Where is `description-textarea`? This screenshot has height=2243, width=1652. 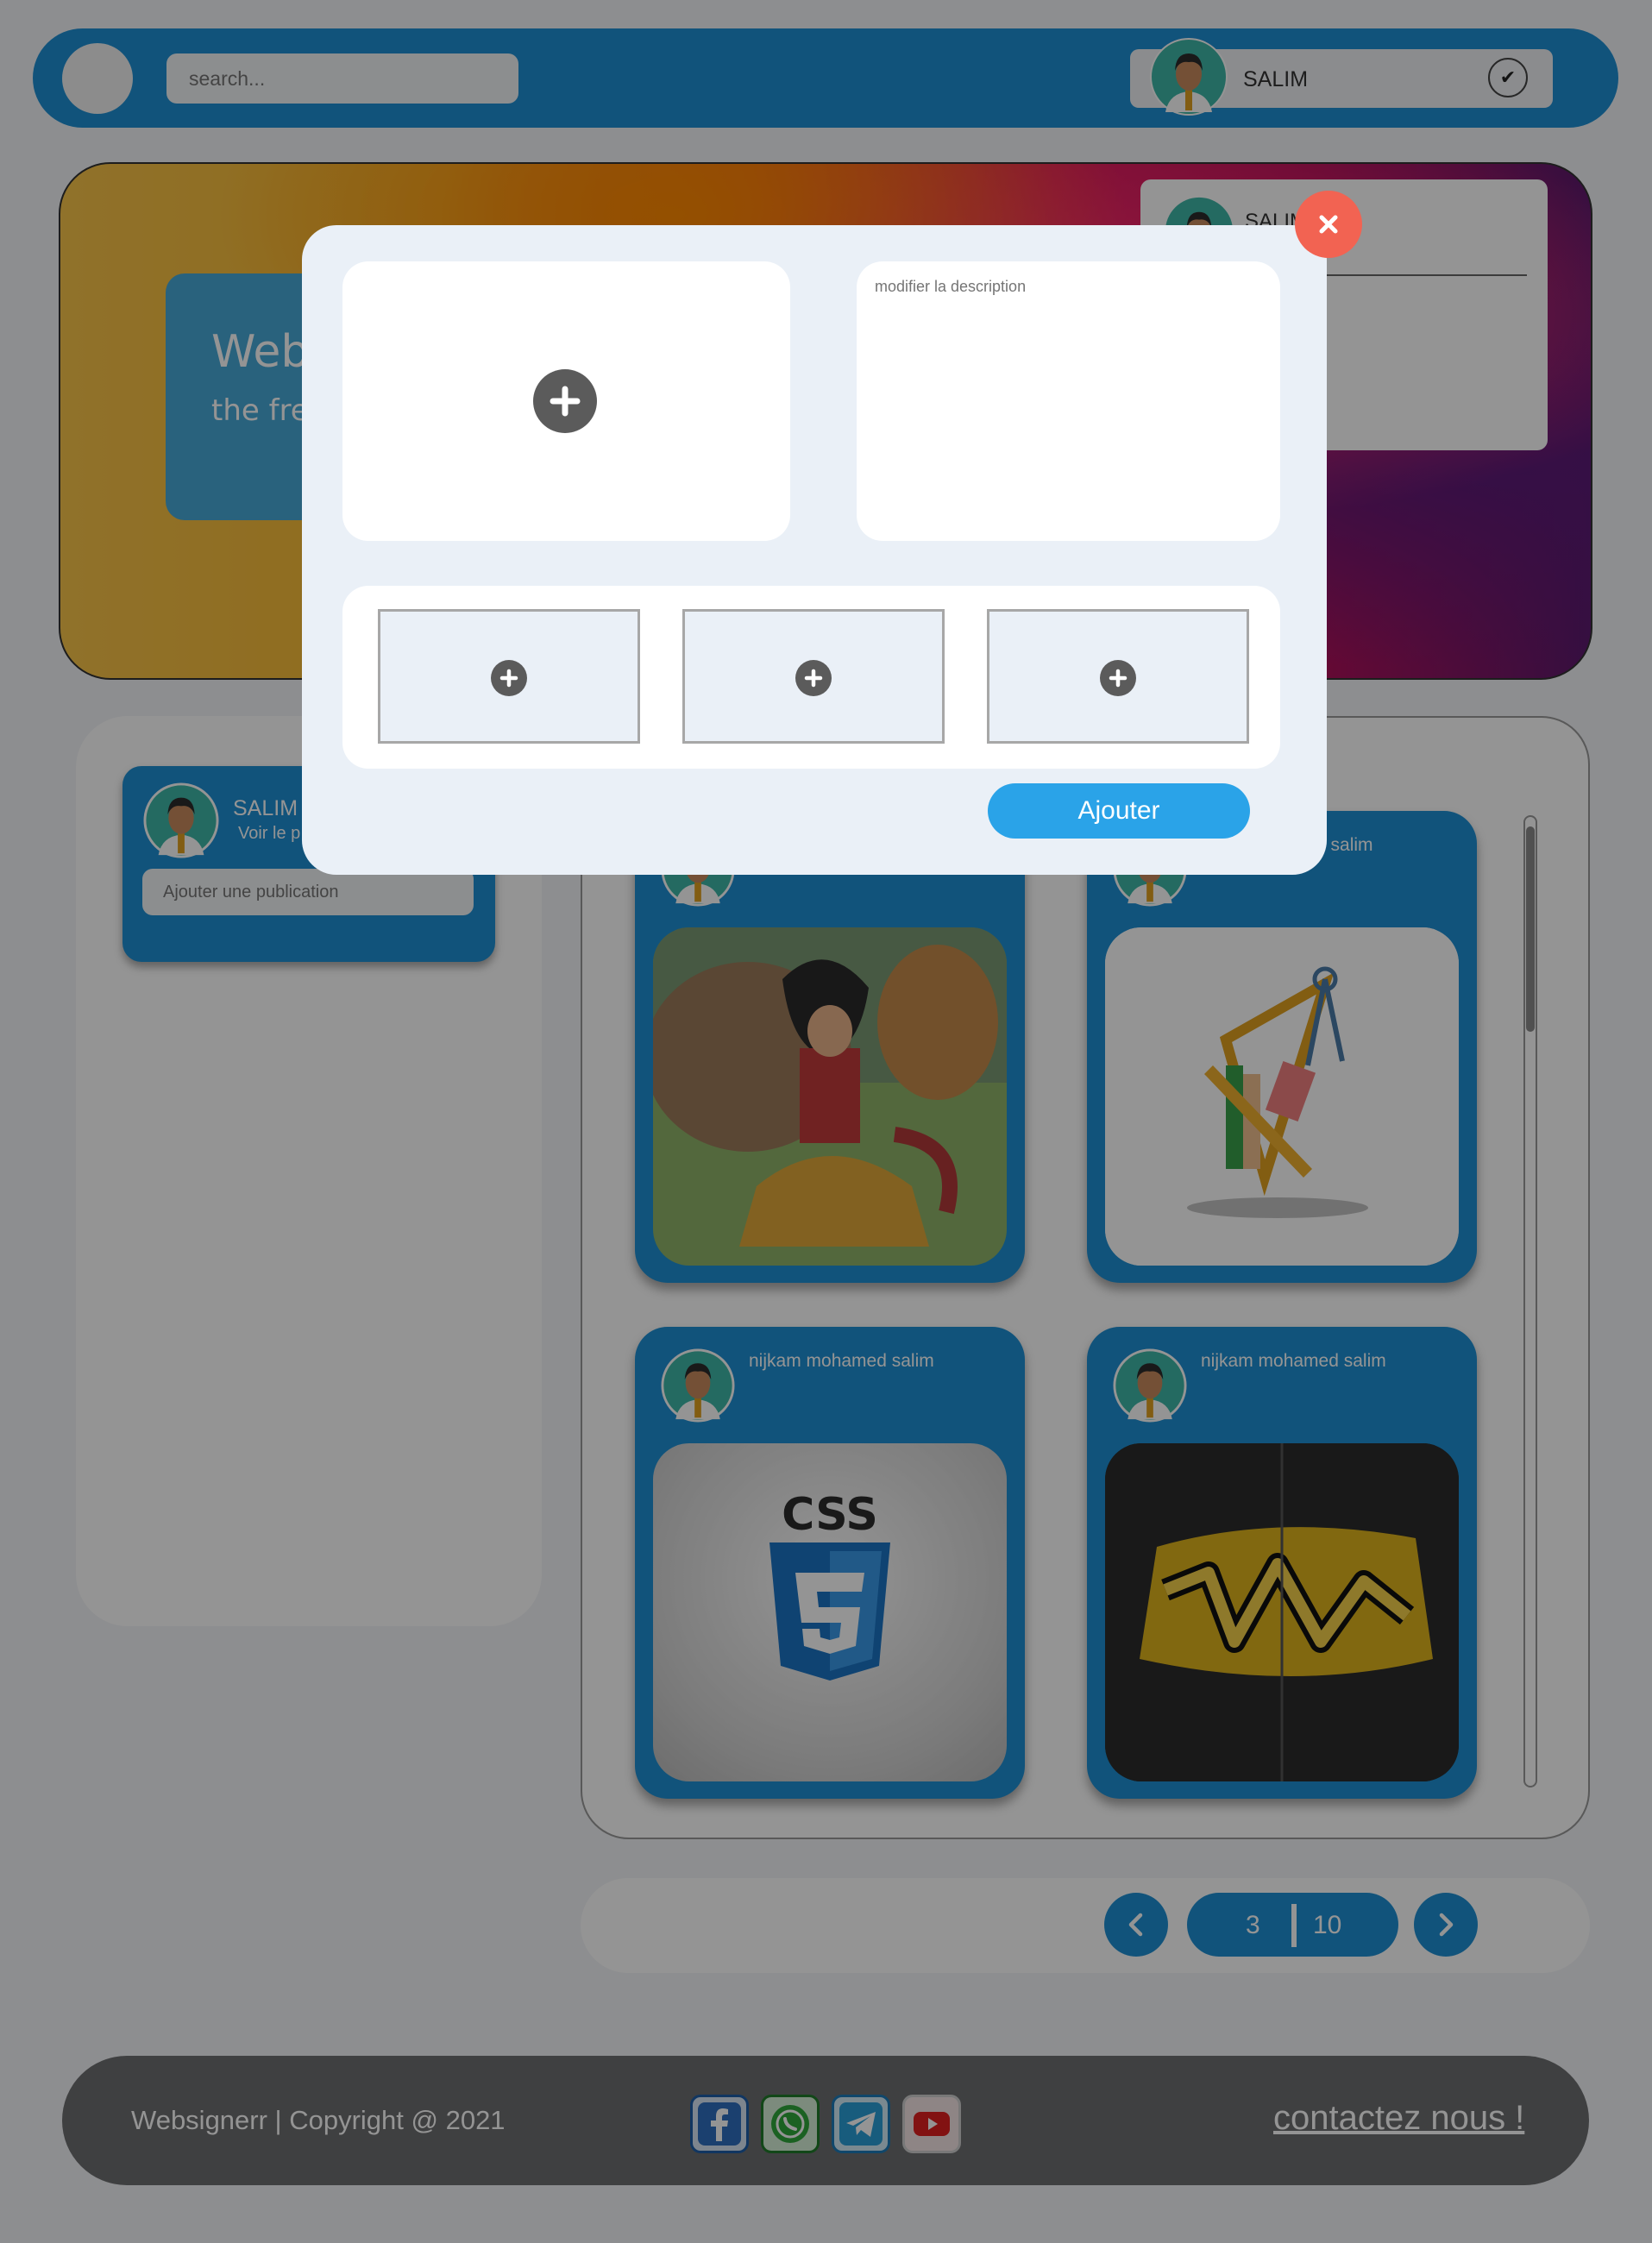
description-textarea is located at coordinates (1071, 403).